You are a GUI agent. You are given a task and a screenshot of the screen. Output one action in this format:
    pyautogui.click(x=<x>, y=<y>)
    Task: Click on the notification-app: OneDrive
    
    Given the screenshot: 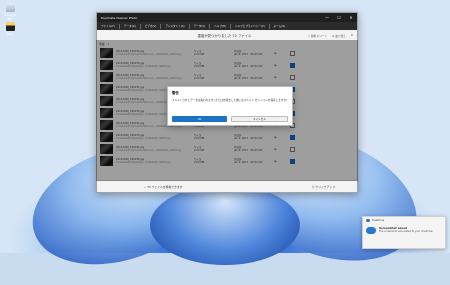 What is the action you would take?
    pyautogui.click(x=404, y=220)
    